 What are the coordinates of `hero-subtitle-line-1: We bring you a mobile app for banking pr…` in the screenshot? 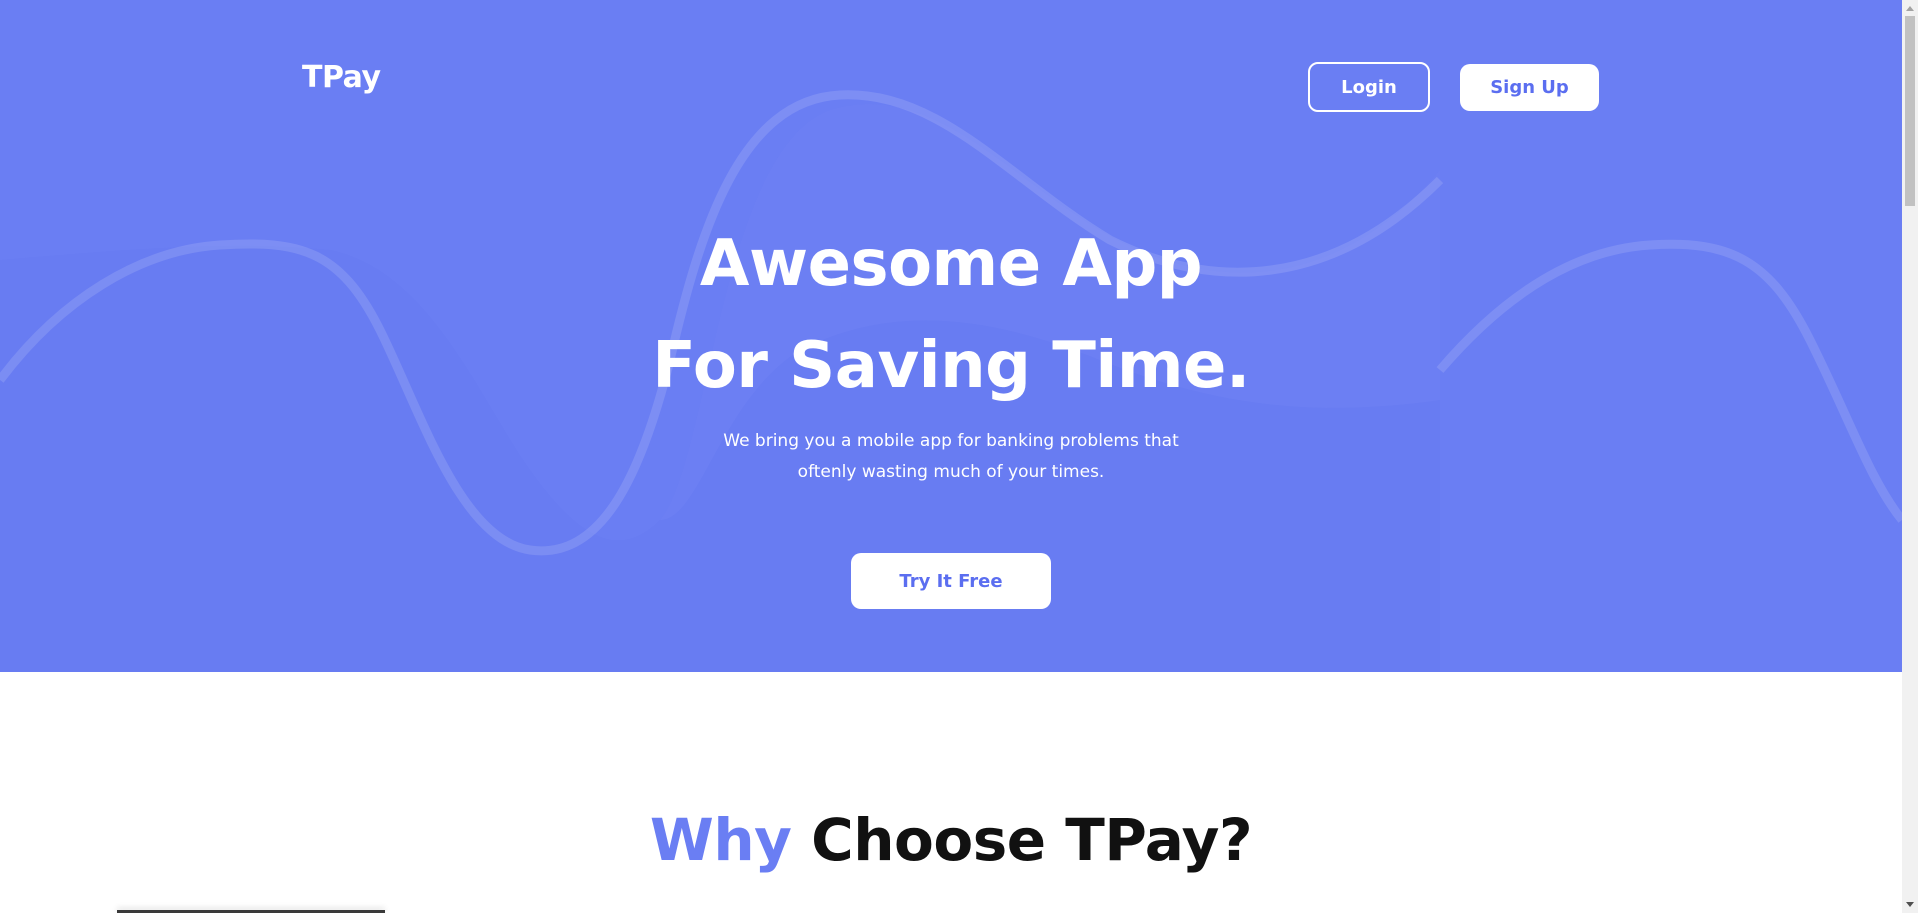 It's located at (951, 441).